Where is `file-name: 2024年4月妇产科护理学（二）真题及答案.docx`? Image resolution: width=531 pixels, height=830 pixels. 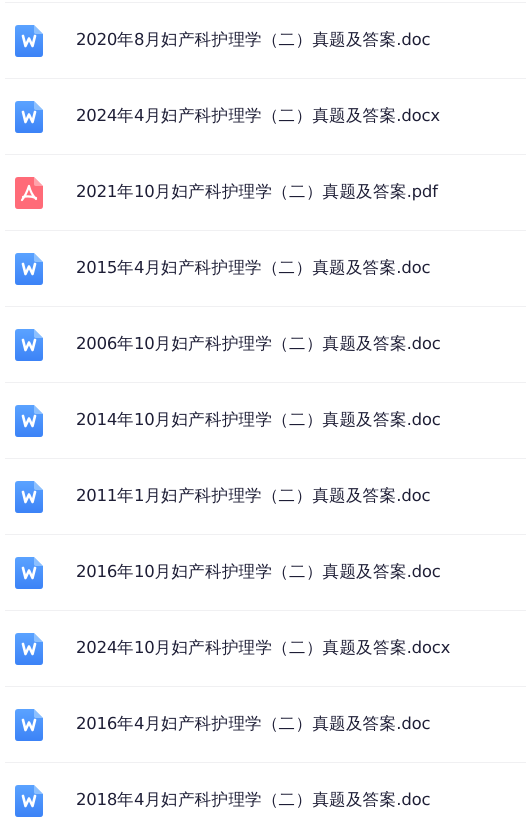
file-name: 2024年4月妇产科护理学（二）真题及答案.docx is located at coordinates (258, 116).